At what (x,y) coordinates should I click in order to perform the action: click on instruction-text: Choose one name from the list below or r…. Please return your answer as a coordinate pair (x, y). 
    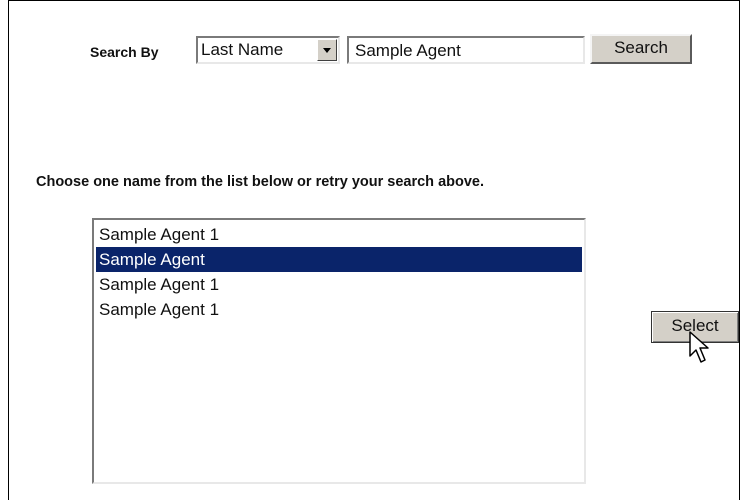
    Looking at the image, I should click on (260, 182).